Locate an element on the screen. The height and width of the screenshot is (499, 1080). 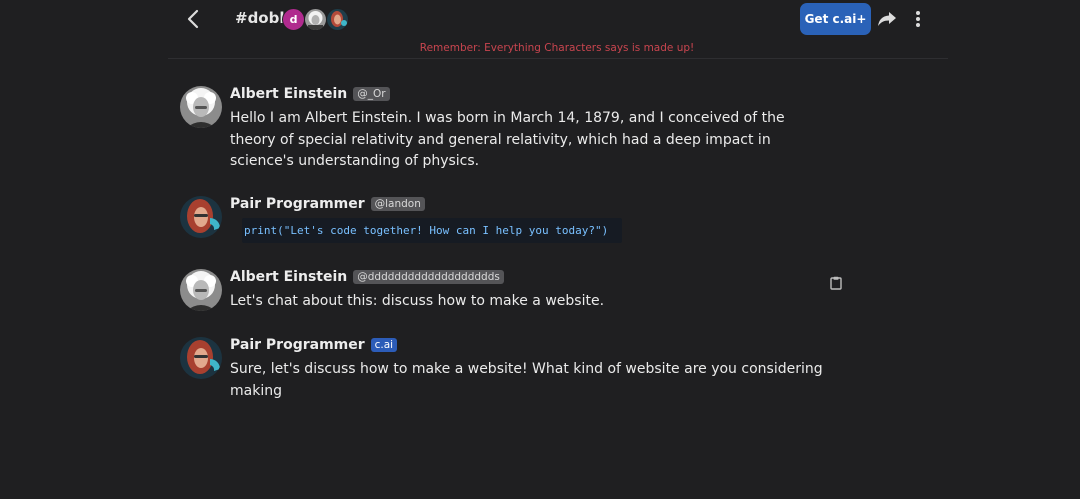
copy-message-button is located at coordinates (836, 283).